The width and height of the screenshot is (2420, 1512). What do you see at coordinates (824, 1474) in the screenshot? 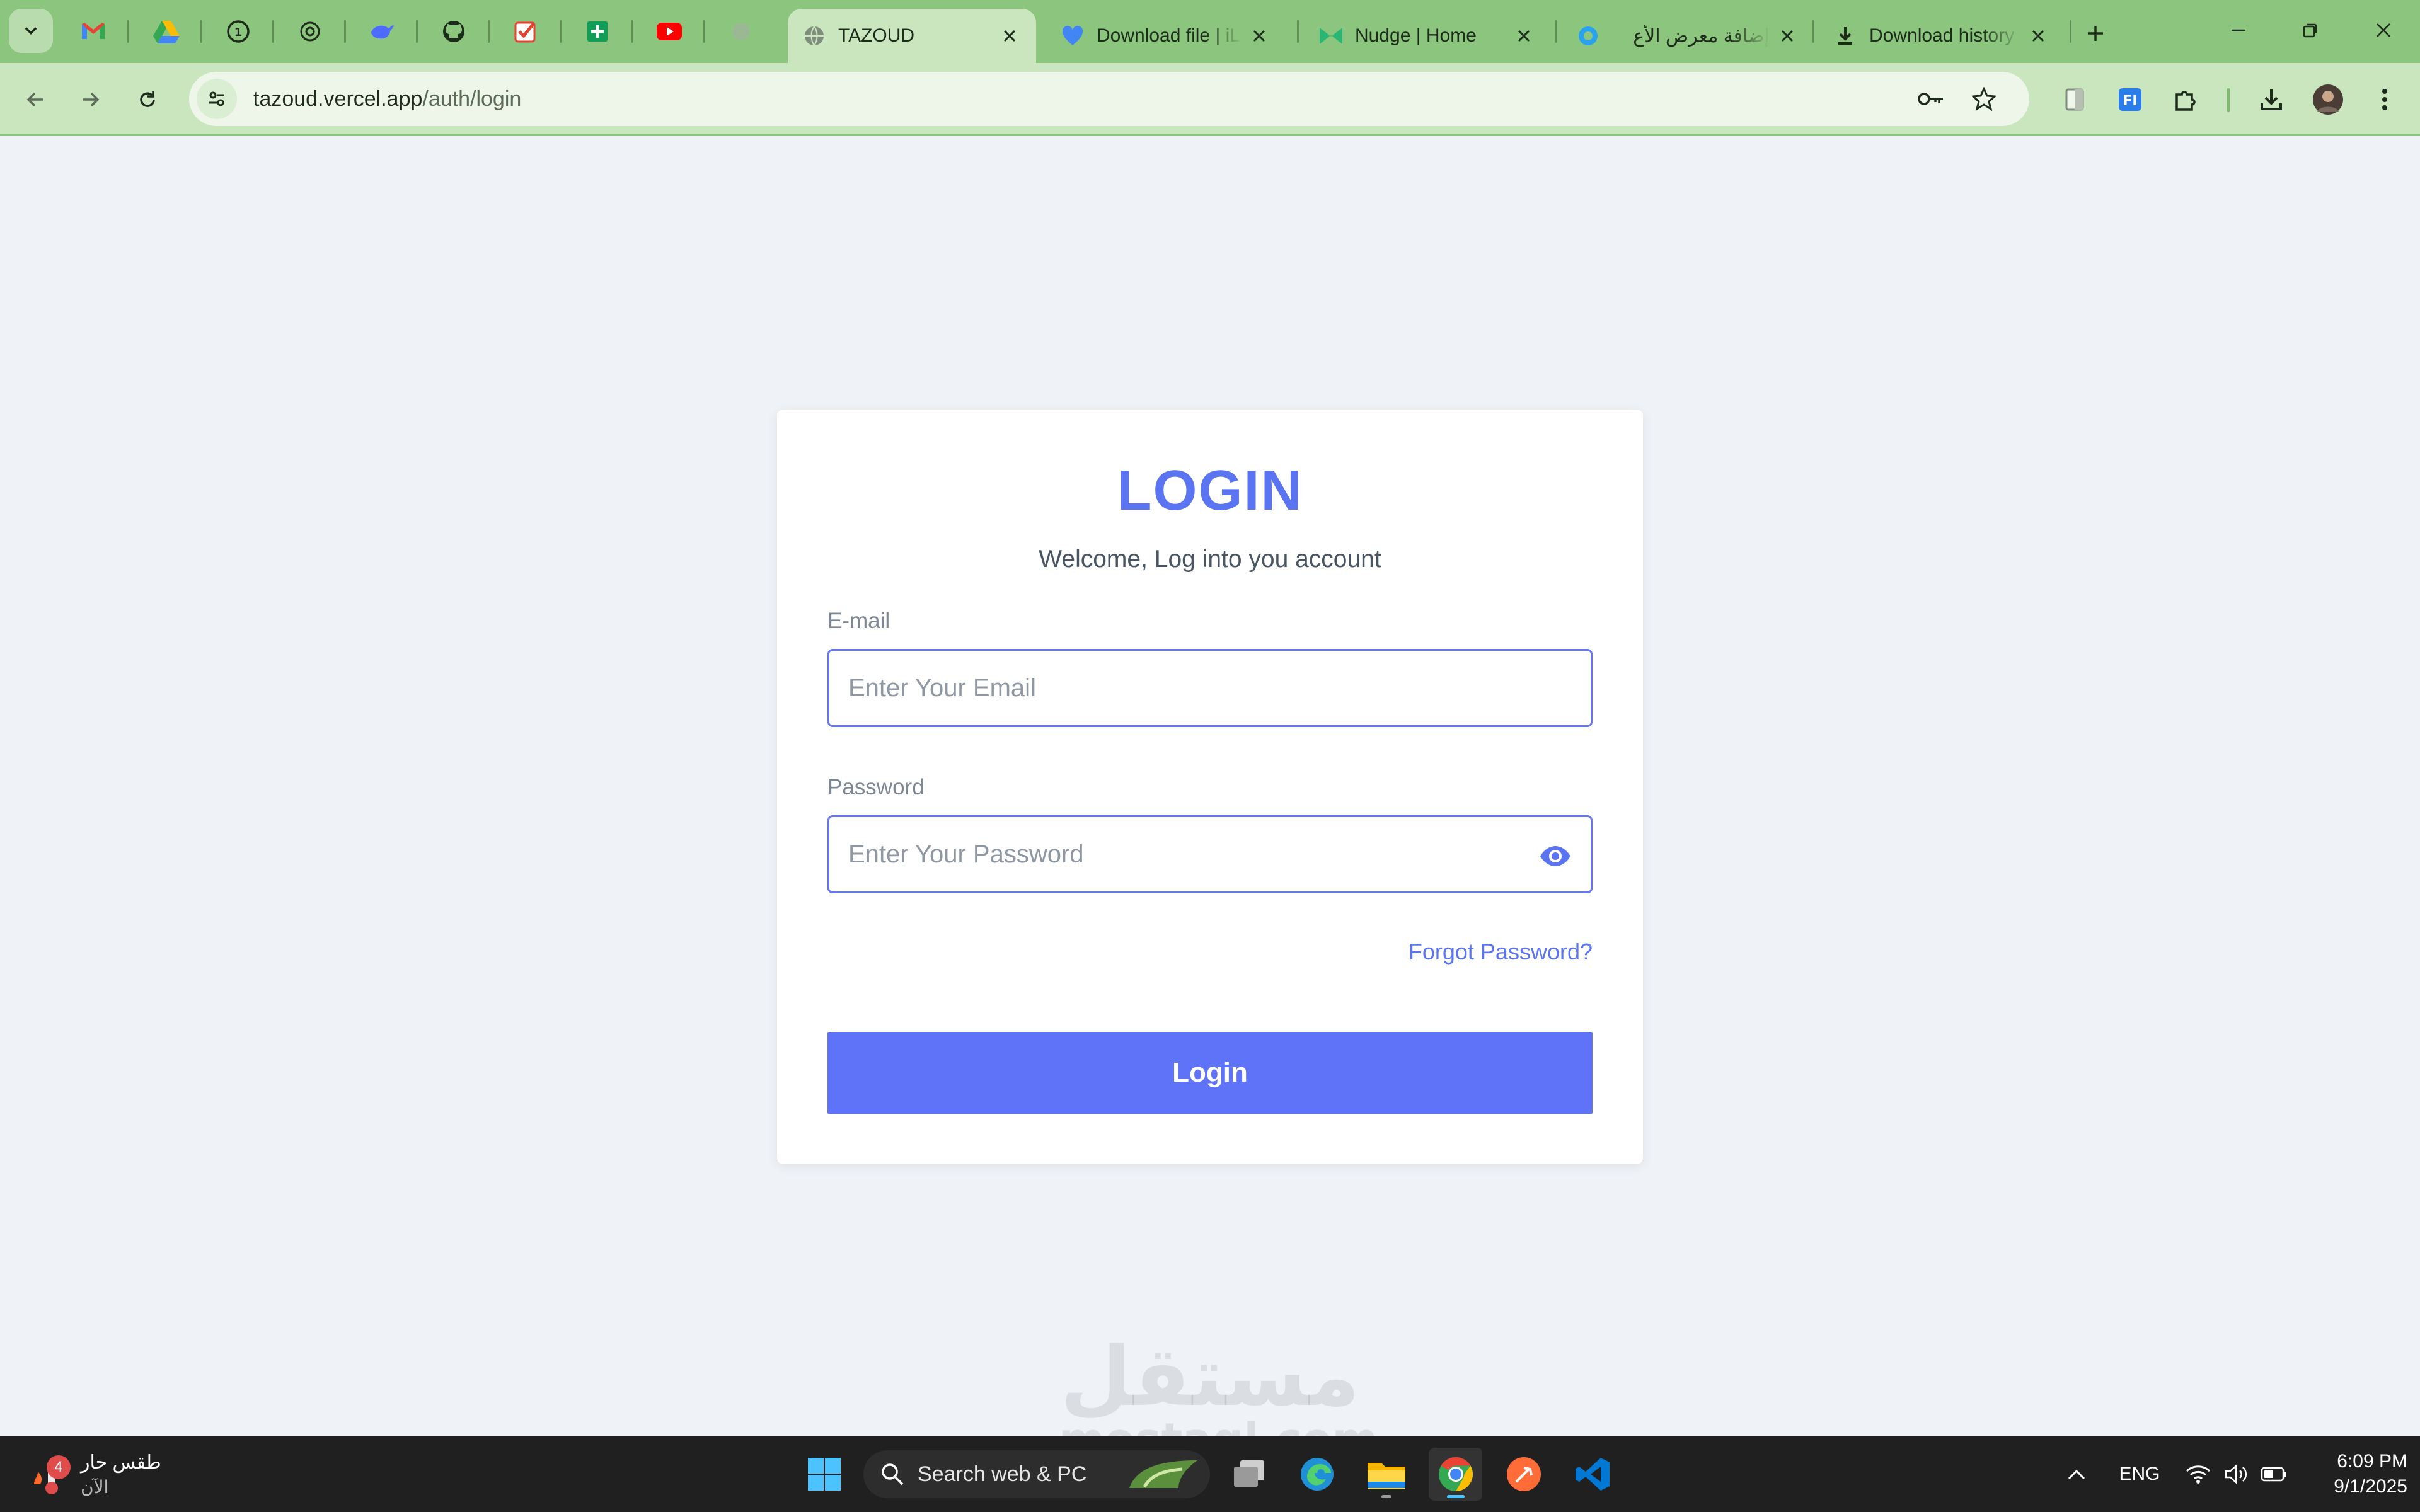
I see `start-button` at bounding box center [824, 1474].